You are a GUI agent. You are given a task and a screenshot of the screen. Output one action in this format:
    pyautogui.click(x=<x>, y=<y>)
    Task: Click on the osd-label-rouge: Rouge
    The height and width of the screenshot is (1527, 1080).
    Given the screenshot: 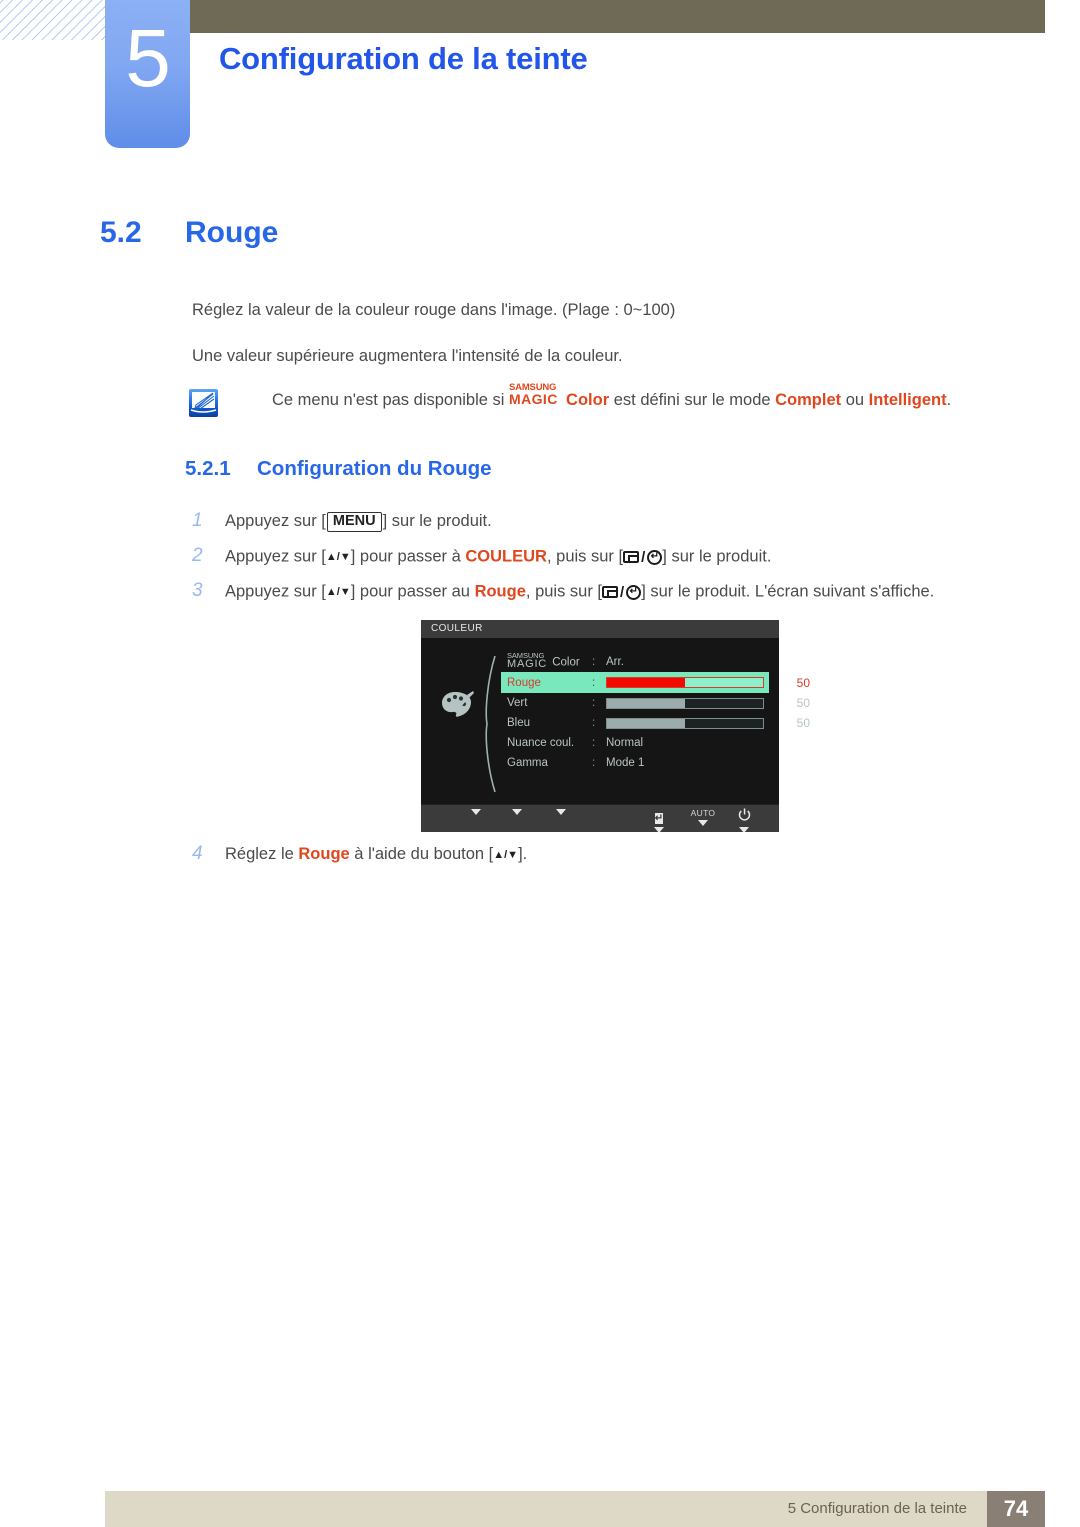 What is the action you would take?
    pyautogui.click(x=524, y=682)
    